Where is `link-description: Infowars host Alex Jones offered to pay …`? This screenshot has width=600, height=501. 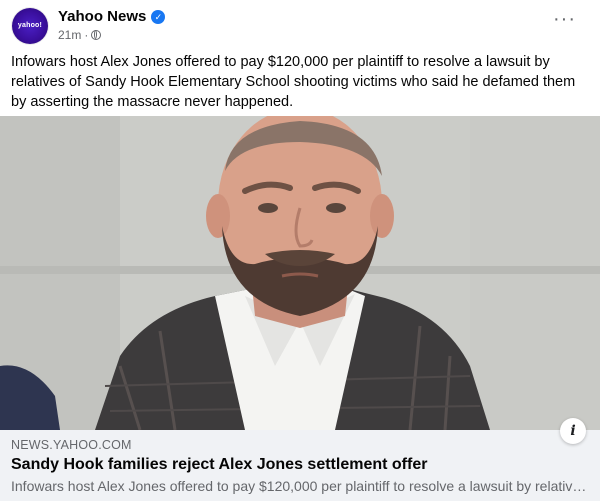
link-description: Infowars host Alex Jones offered to pay … is located at coordinates (299, 486).